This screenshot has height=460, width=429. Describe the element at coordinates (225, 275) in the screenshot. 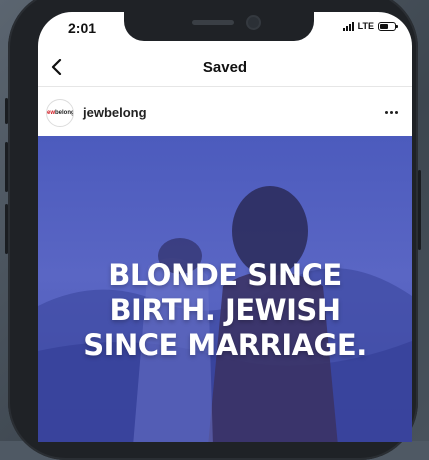

I see `image-text-line: BLONDE SINCE` at that location.